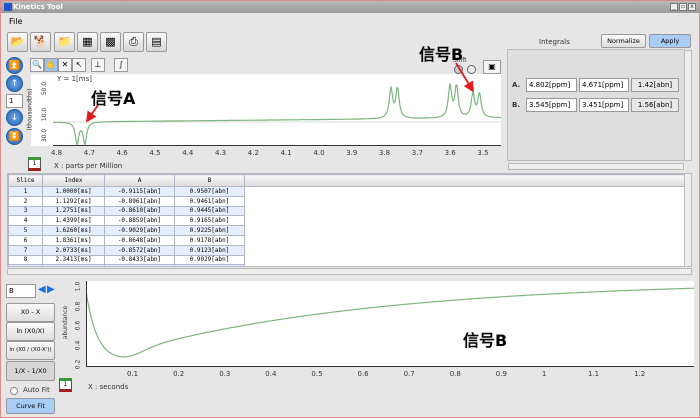 Image resolution: width=700 pixels, height=419 pixels. Describe the element at coordinates (139, 191) in the screenshot. I see `table-cell: -0.9115[abn]` at that location.